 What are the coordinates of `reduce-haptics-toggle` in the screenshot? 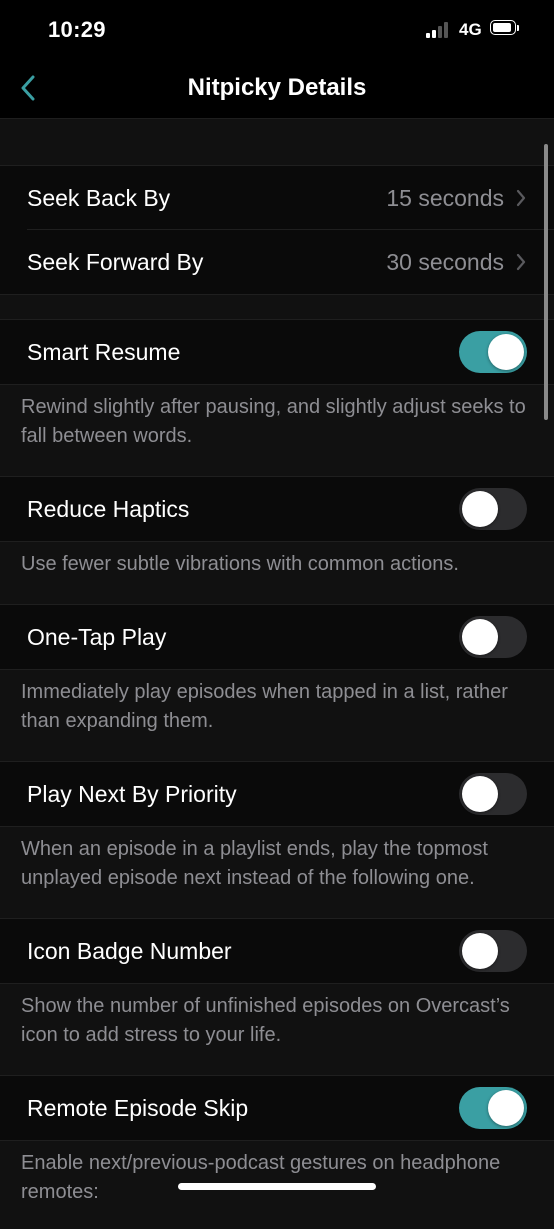 It's located at (493, 509).